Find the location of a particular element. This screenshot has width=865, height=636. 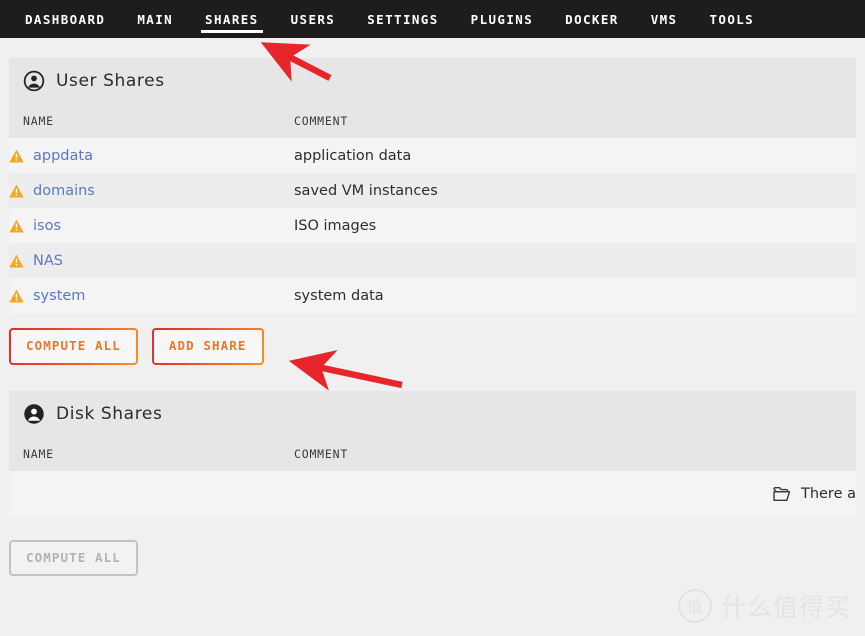

share-link: isos is located at coordinates (47, 226).